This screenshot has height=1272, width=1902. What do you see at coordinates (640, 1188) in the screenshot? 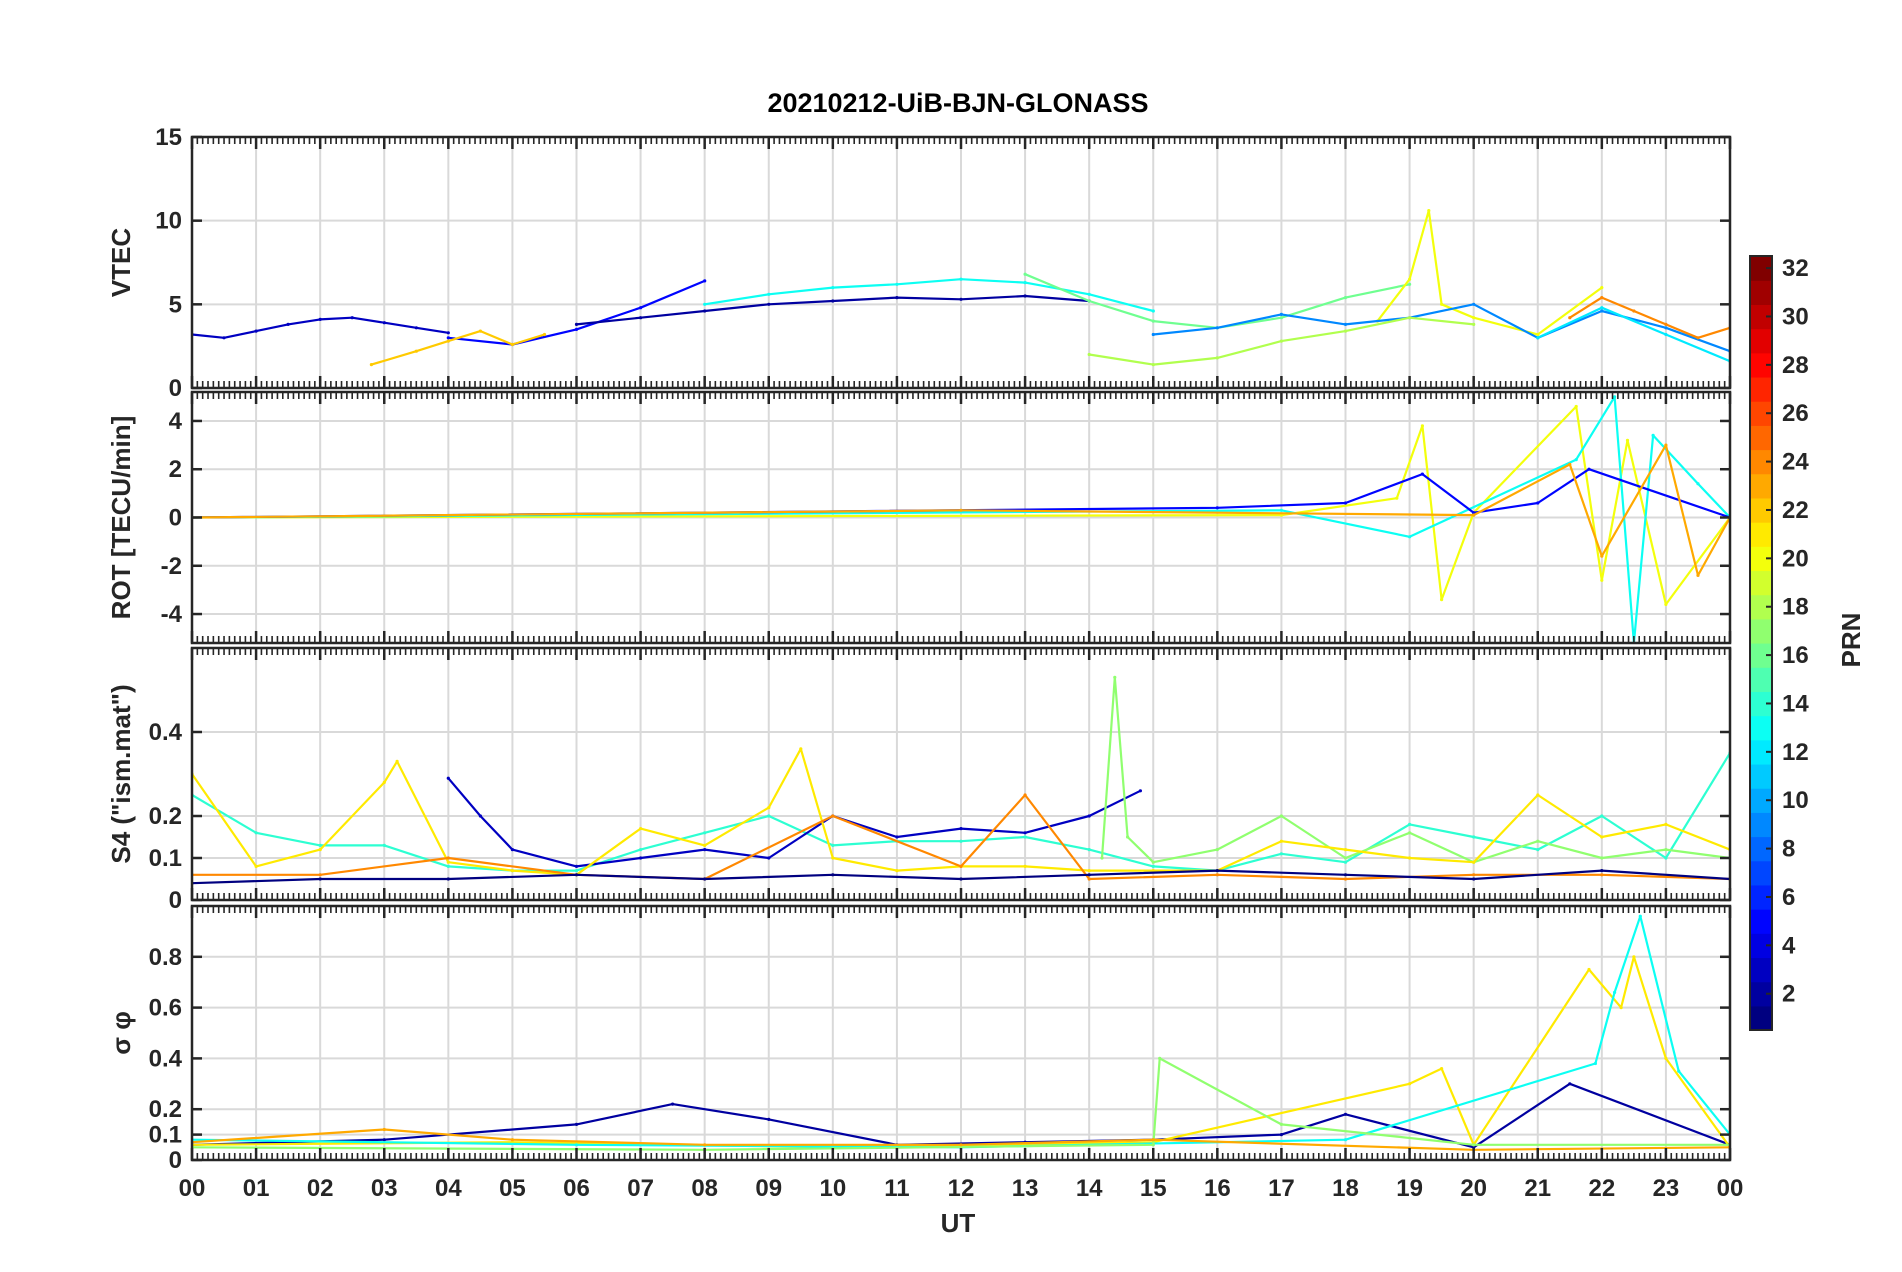
I see `x-tick-label: 07` at bounding box center [640, 1188].